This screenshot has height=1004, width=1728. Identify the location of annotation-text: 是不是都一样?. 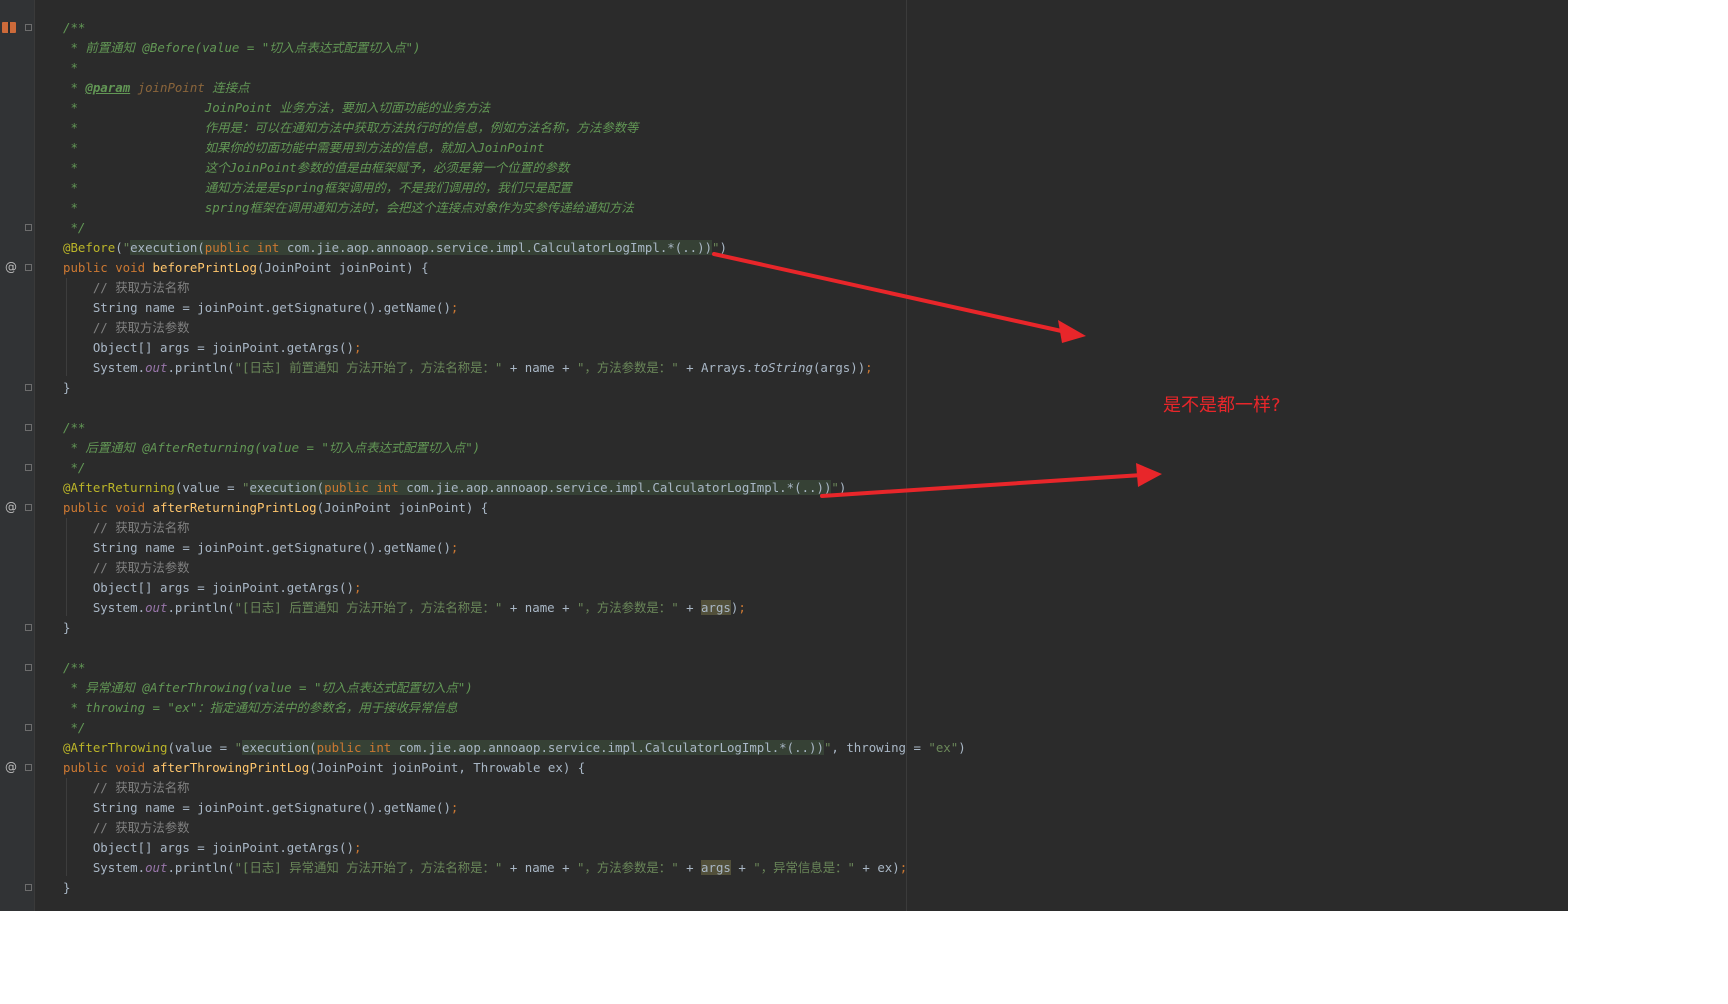
(1222, 405).